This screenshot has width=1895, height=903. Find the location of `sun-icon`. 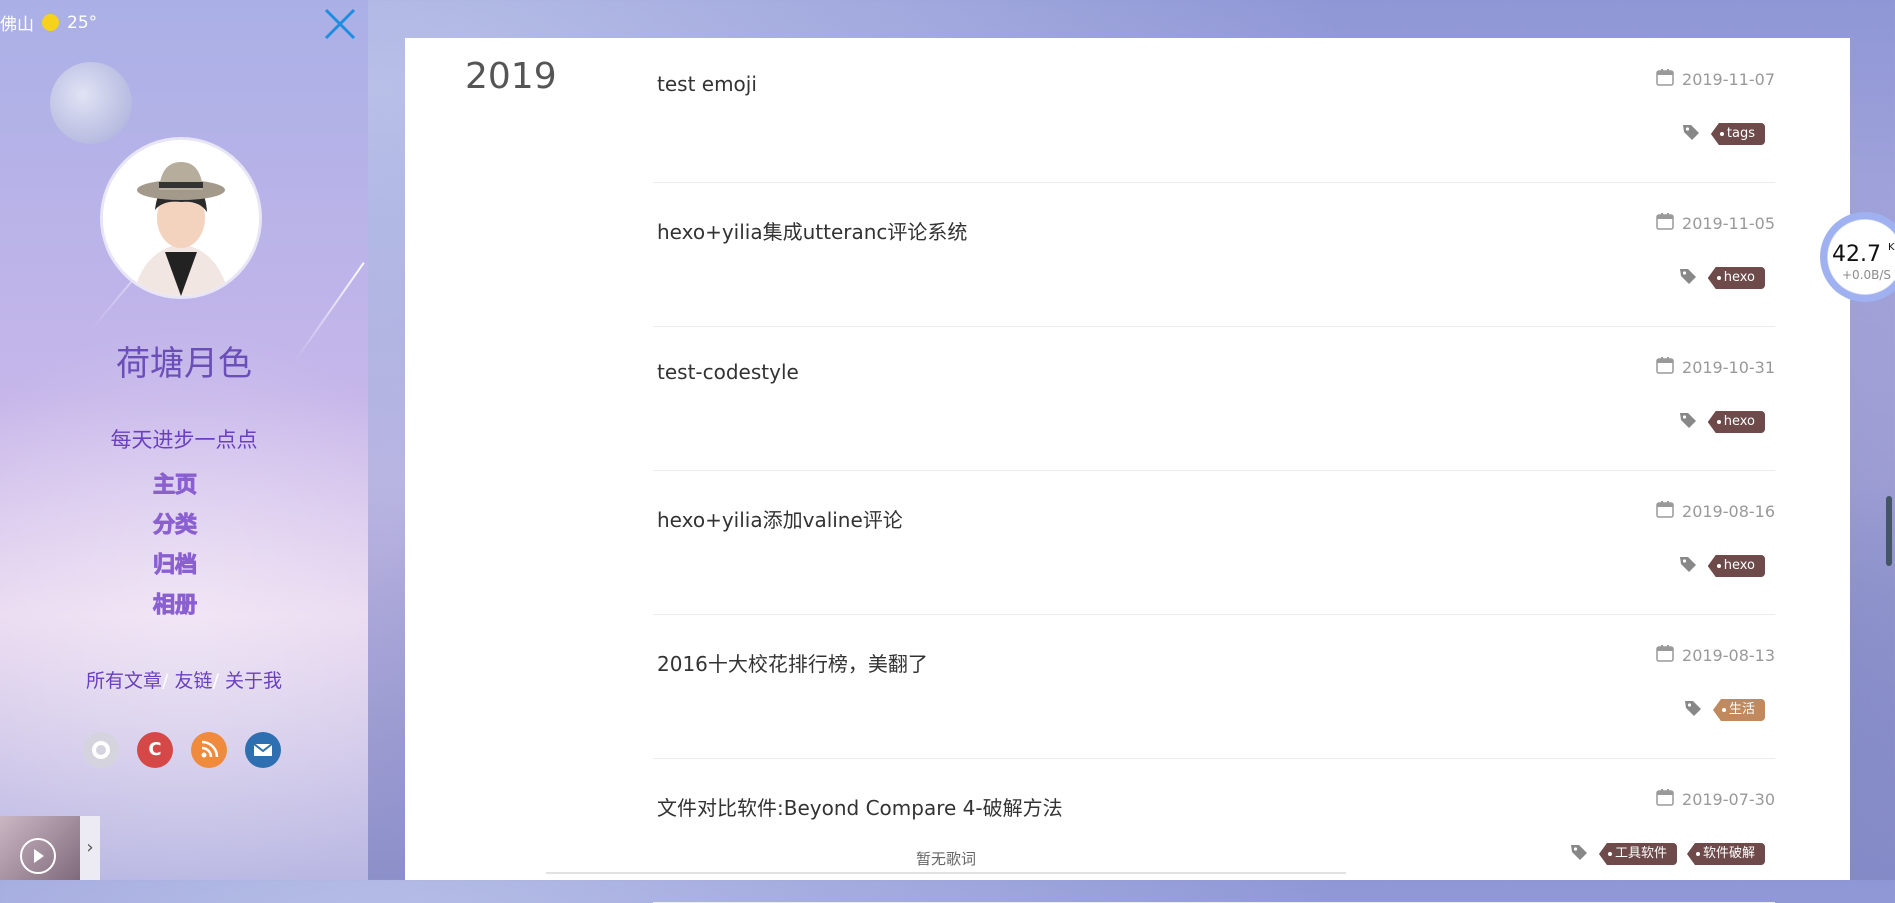

sun-icon is located at coordinates (50, 22).